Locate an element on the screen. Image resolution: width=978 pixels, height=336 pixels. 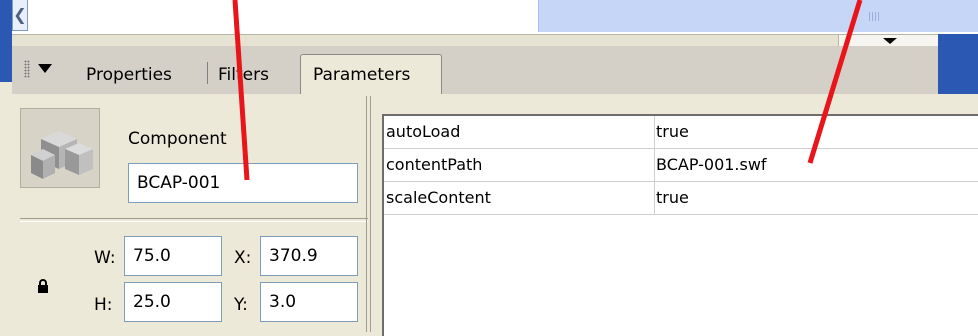
annotation-arrow-right is located at coordinates (835, 82).